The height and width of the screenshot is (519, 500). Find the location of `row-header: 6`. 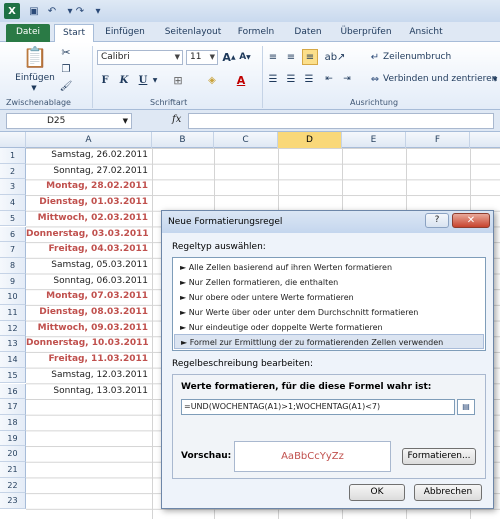

row-header: 6 is located at coordinates (13, 234).